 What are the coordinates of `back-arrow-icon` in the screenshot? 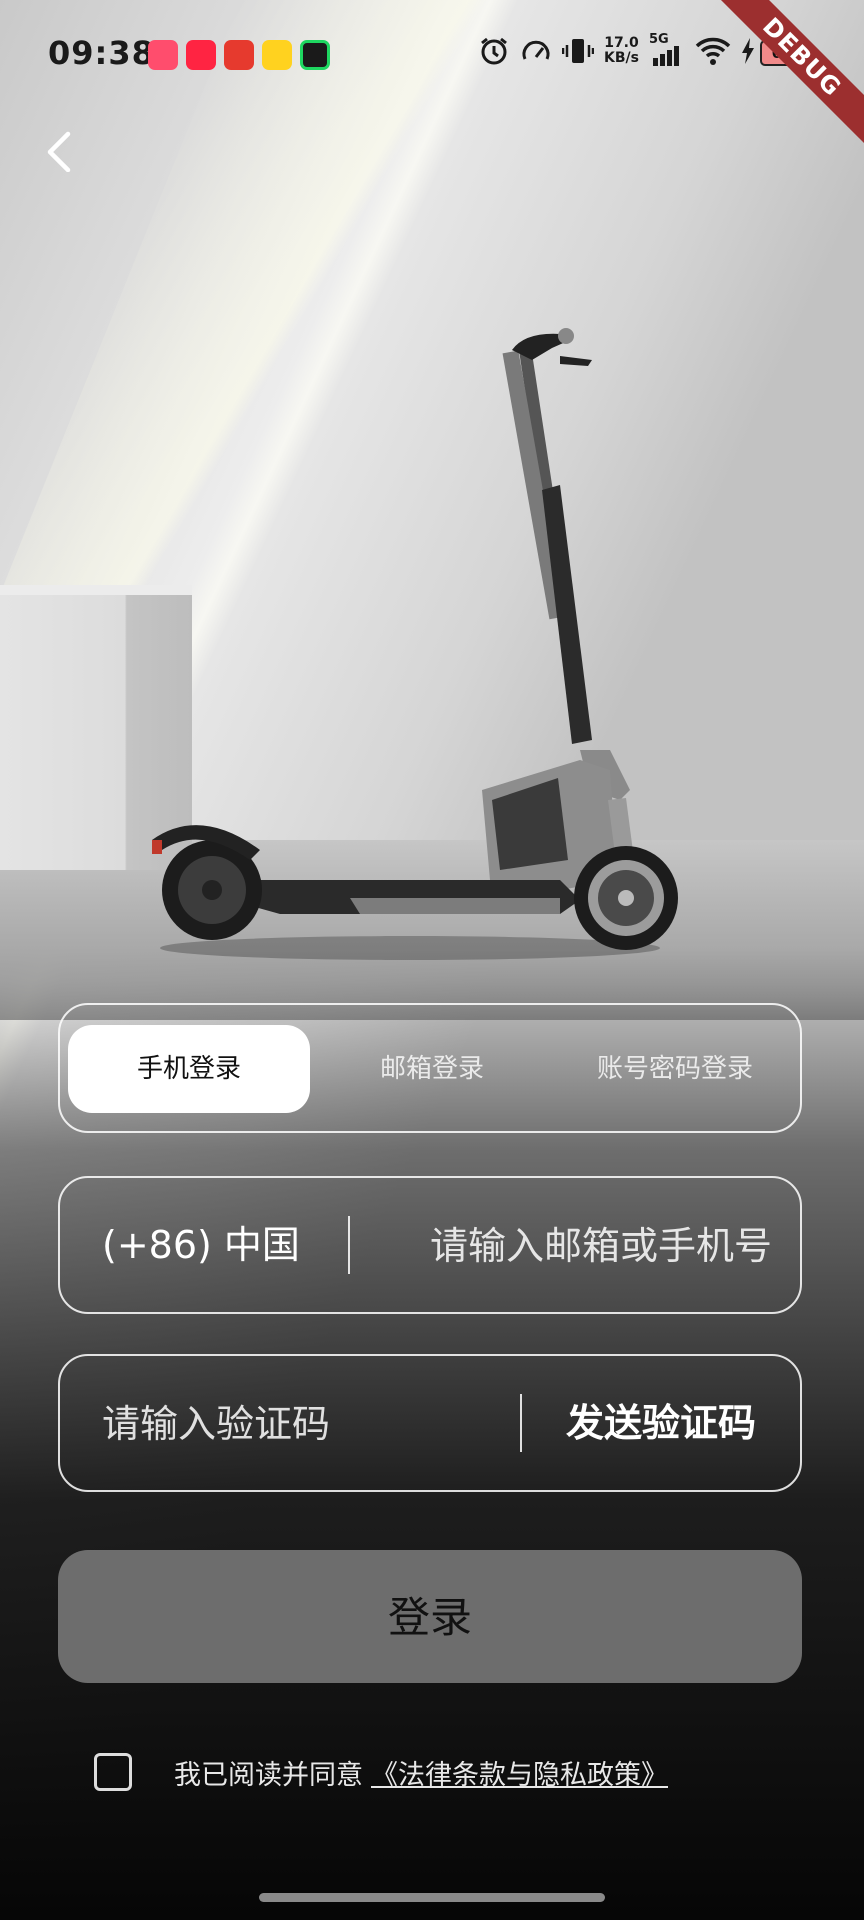 It's located at (60, 150).